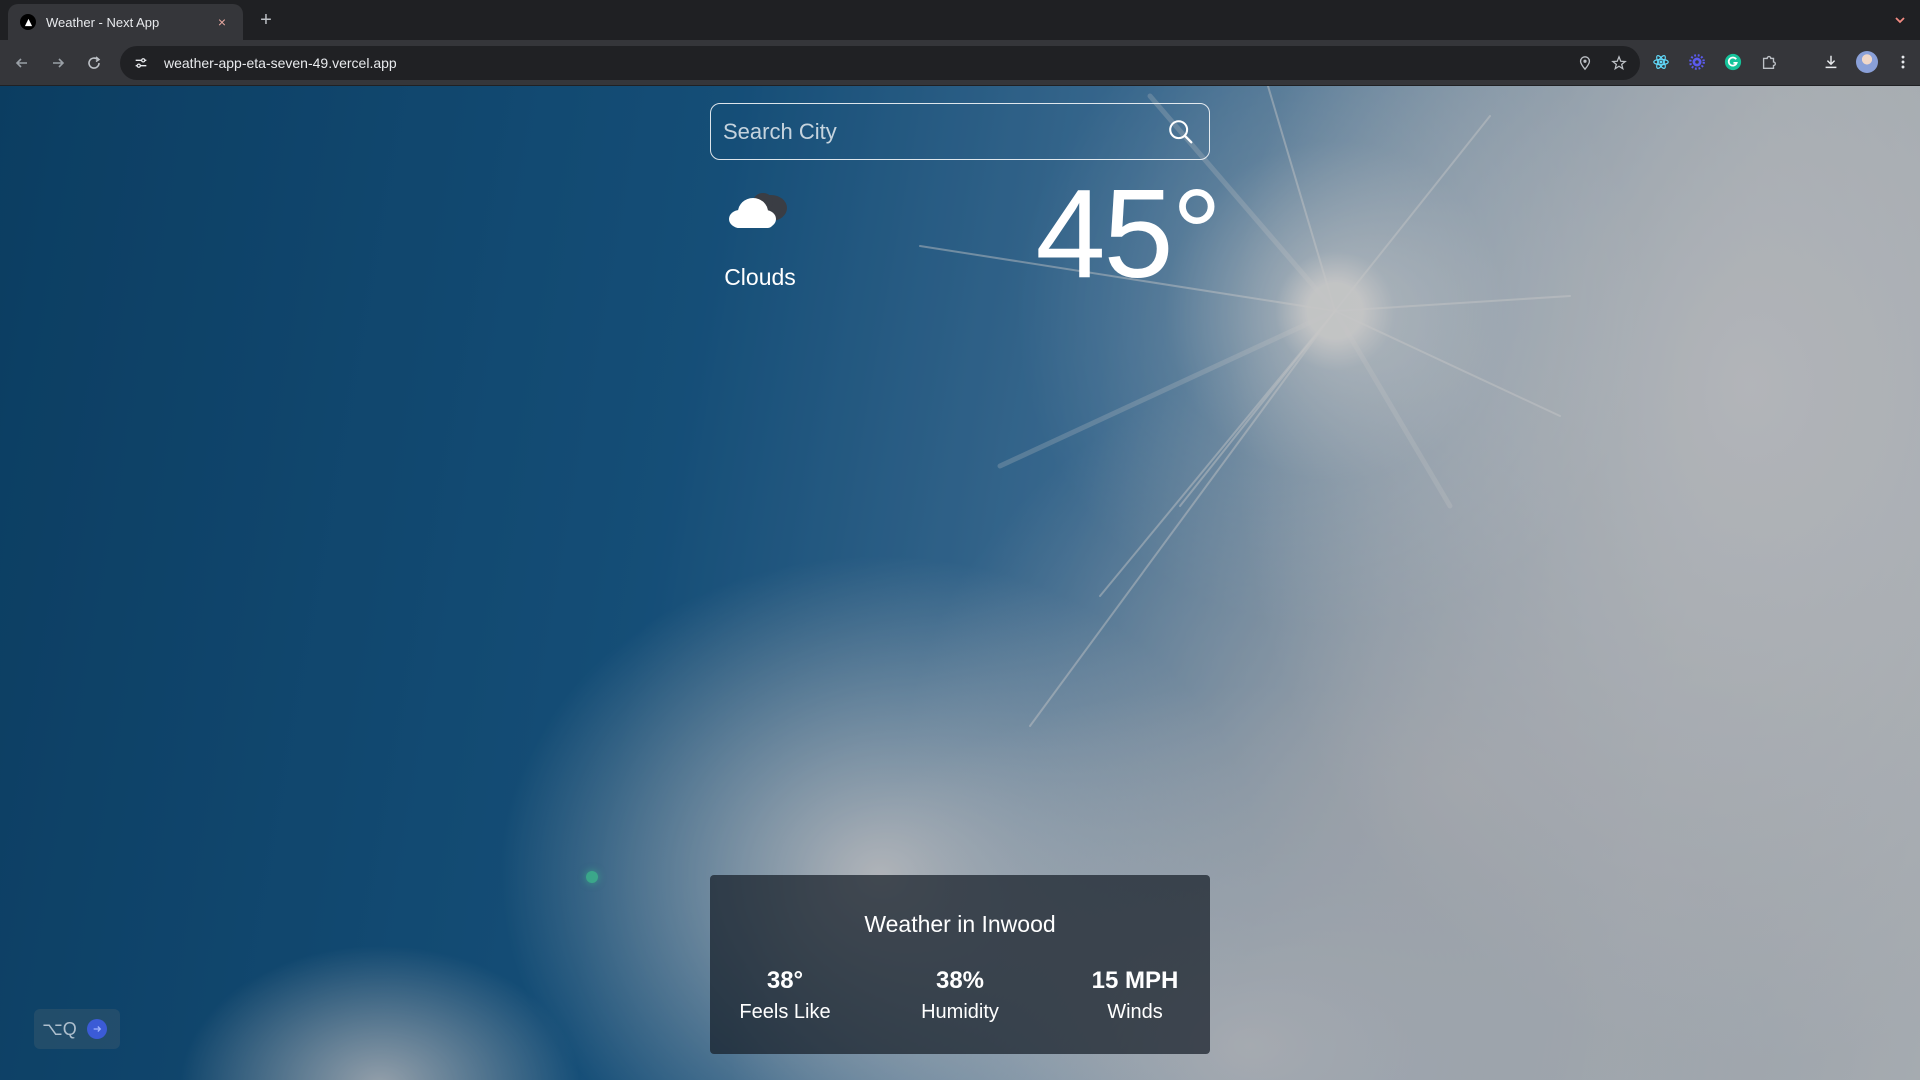  What do you see at coordinates (960, 924) in the screenshot?
I see `card-title: Weather in Inwood` at bounding box center [960, 924].